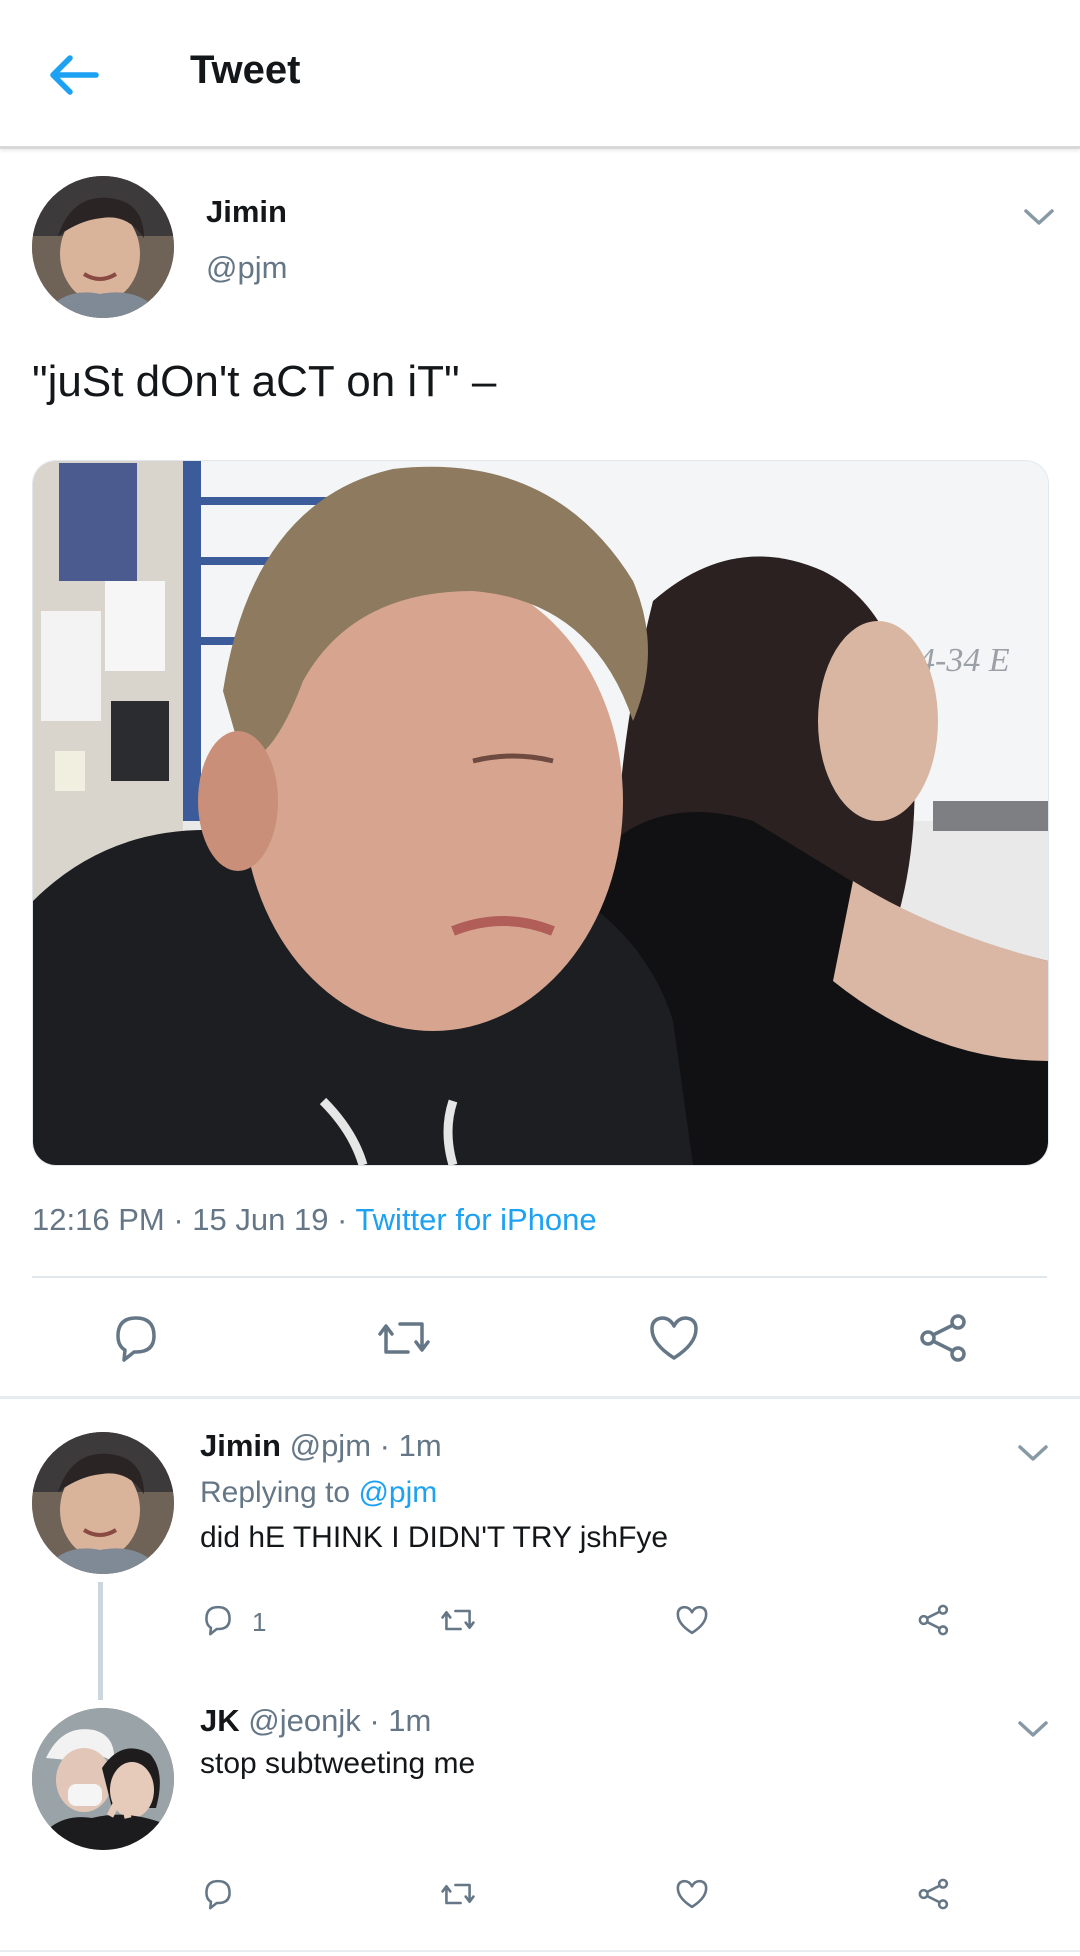 The image size is (1080, 1956). Describe the element at coordinates (259, 1622) in the screenshot. I see `reply-count: 1` at that location.